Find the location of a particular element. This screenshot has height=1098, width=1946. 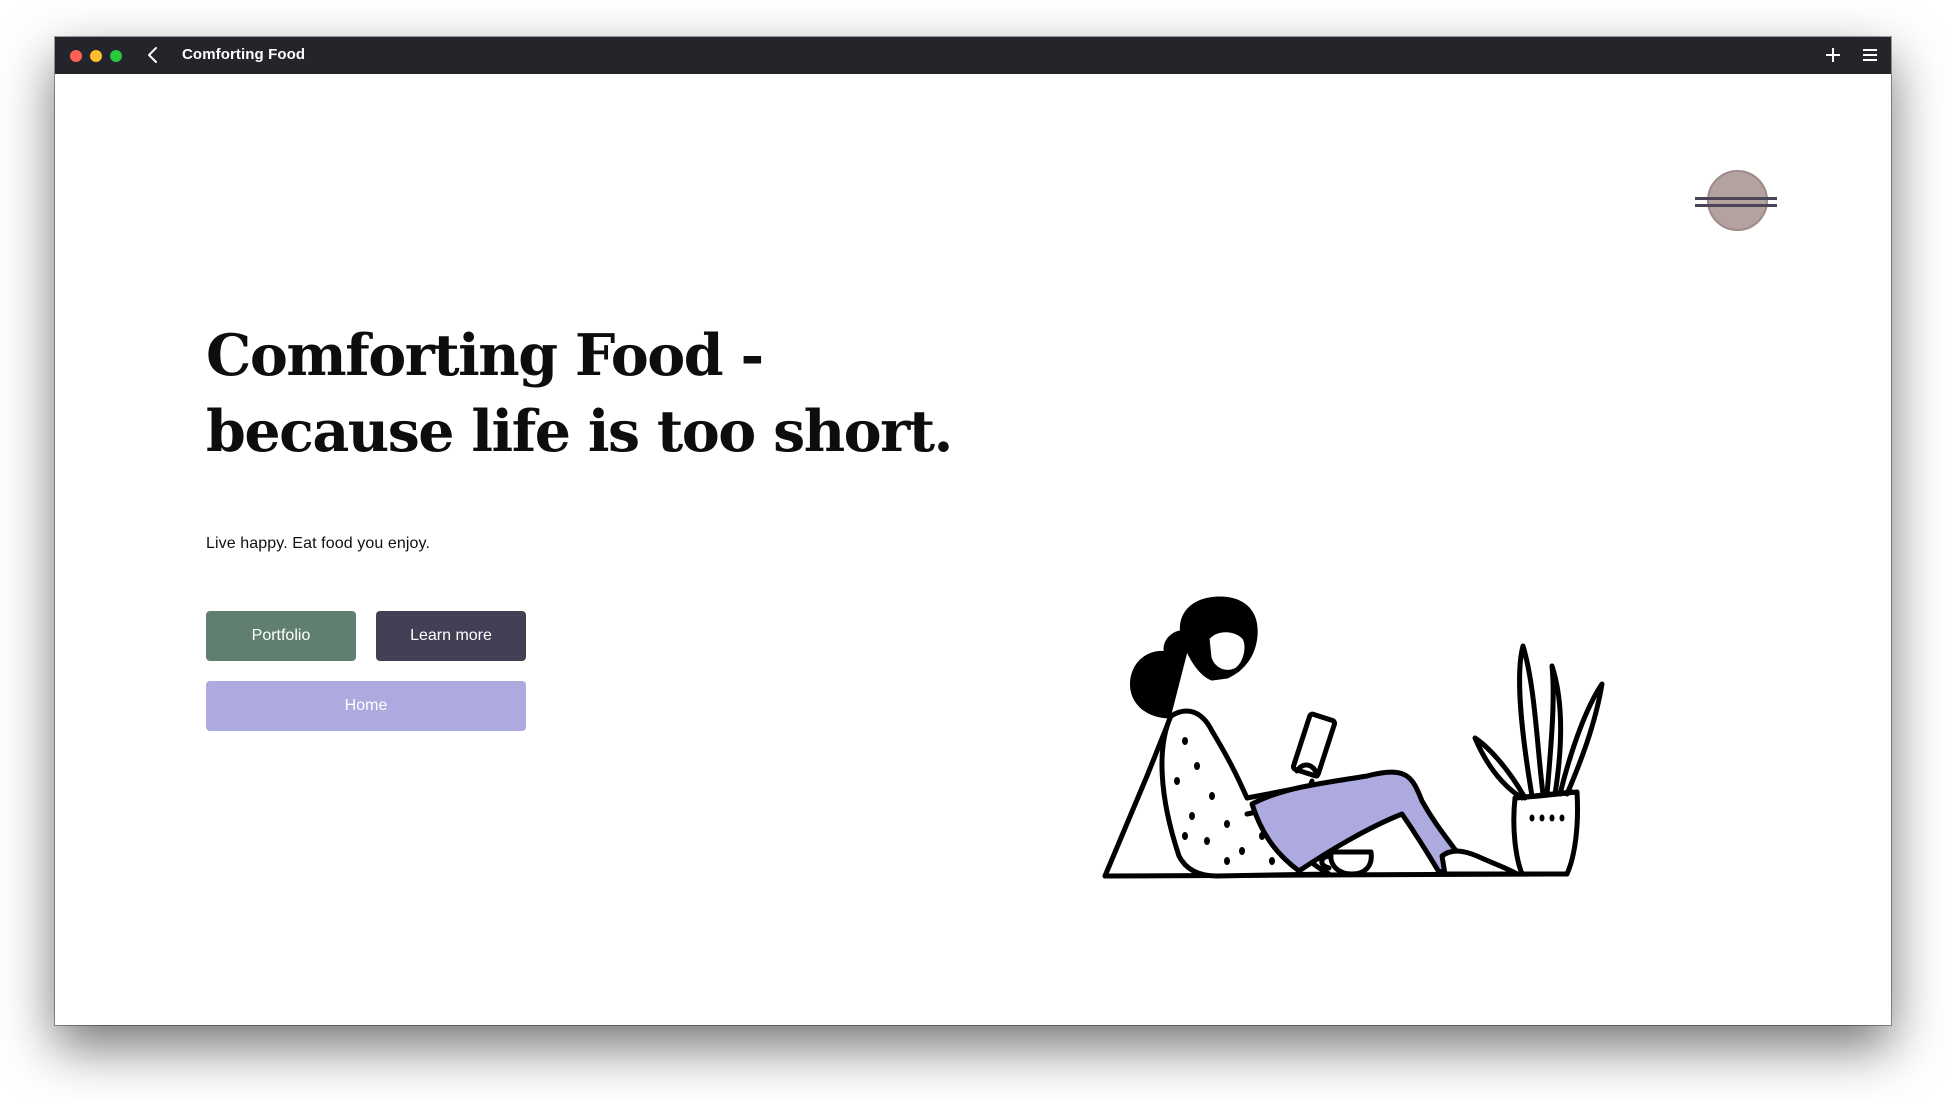

cup is located at coordinates (1351, 863).